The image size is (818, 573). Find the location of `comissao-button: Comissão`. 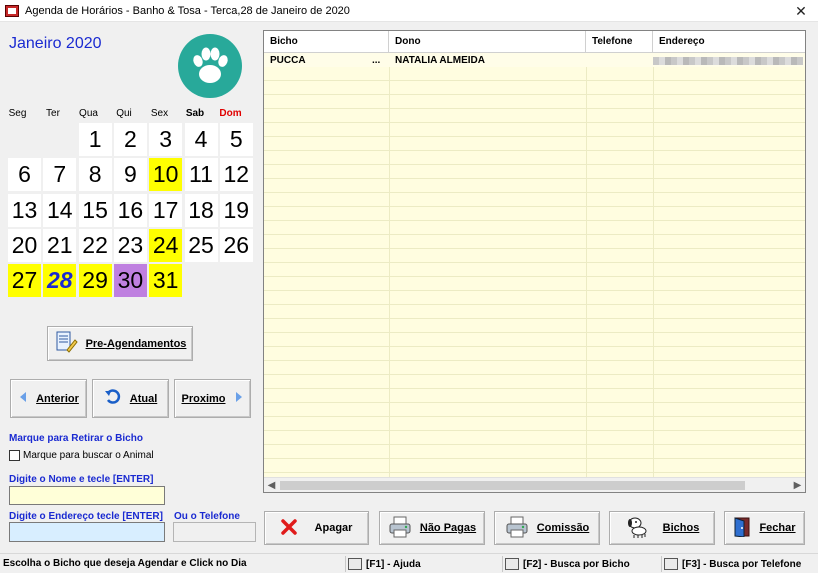

comissao-button: Comissão is located at coordinates (547, 528).